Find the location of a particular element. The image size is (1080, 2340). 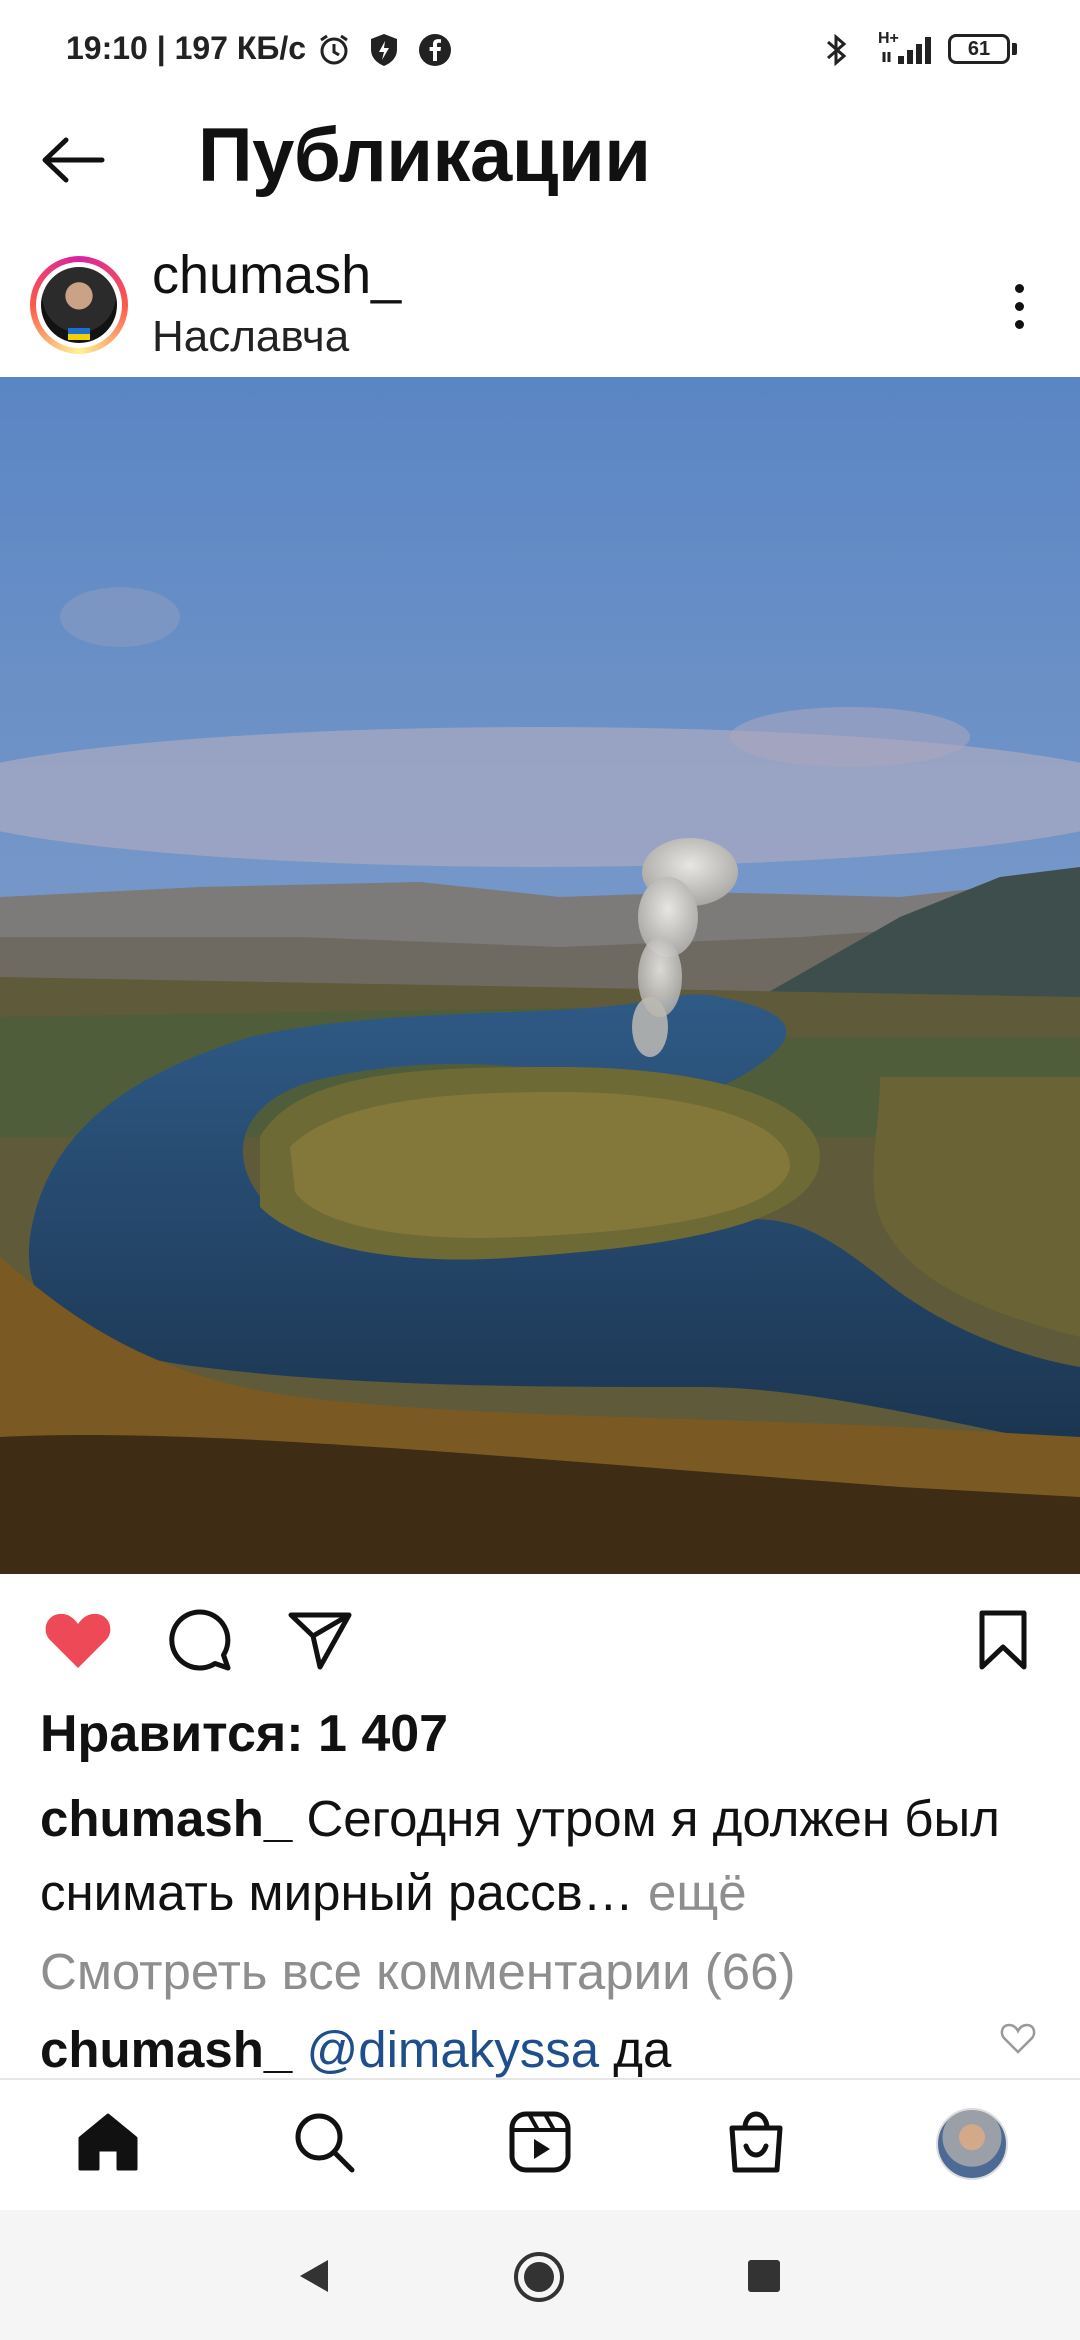

home-icon is located at coordinates (108, 2142).